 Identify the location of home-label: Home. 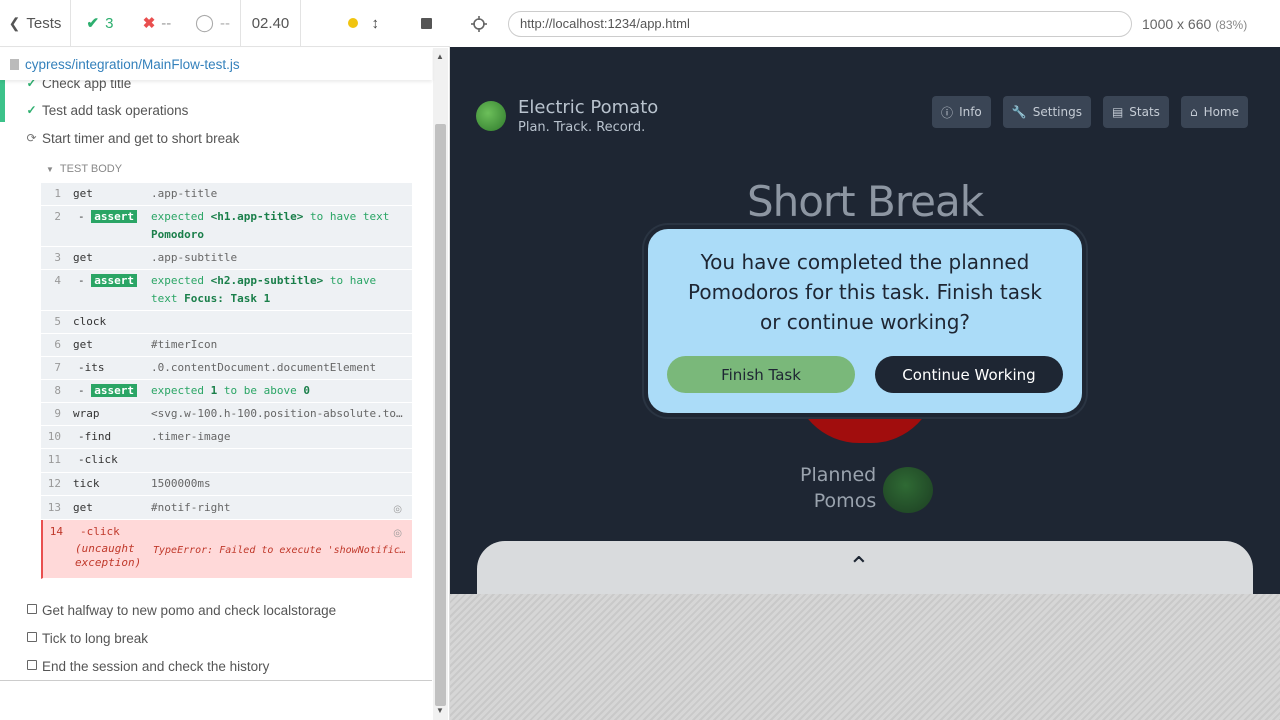
(1221, 112).